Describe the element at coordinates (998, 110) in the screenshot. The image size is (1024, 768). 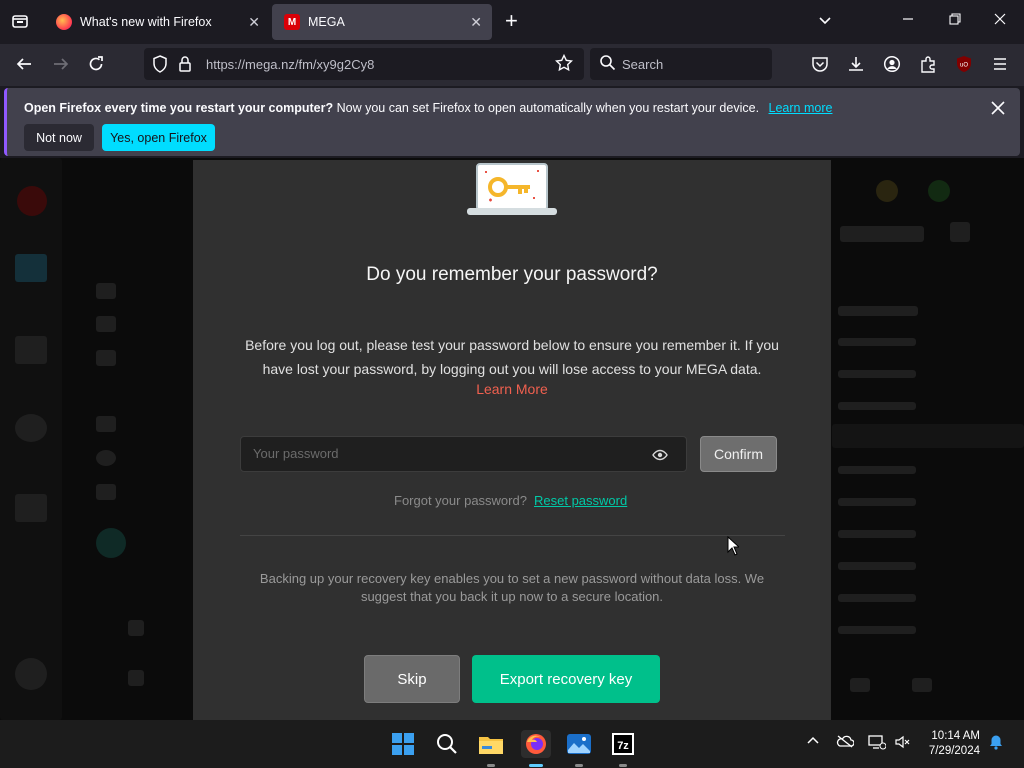
I see `close-notification-icon` at that location.